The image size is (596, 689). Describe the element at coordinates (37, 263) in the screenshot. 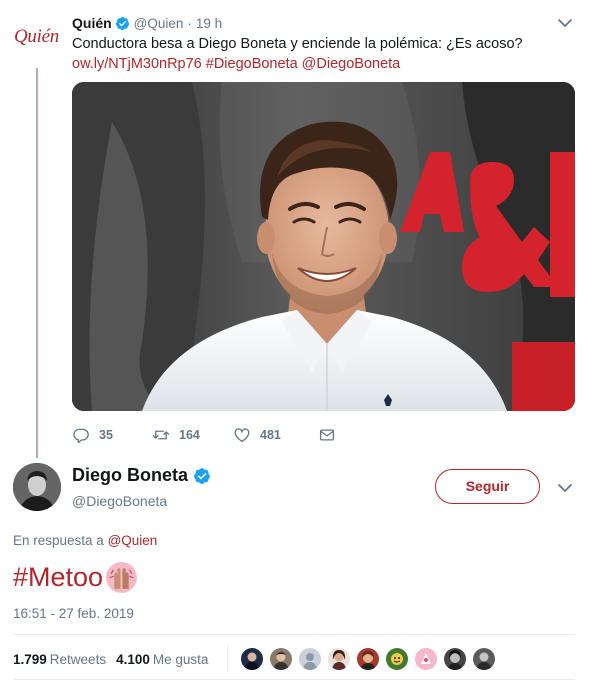

I see `thread-connector-line` at that location.